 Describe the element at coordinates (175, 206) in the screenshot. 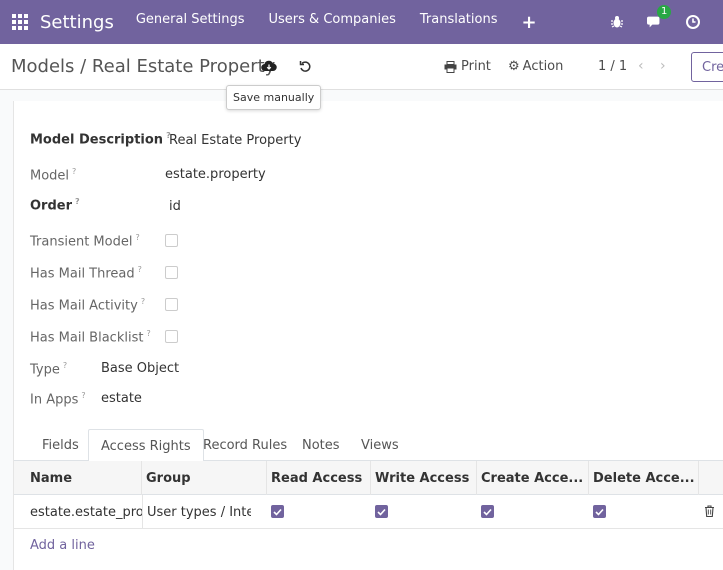

I see `order-field: id` at that location.